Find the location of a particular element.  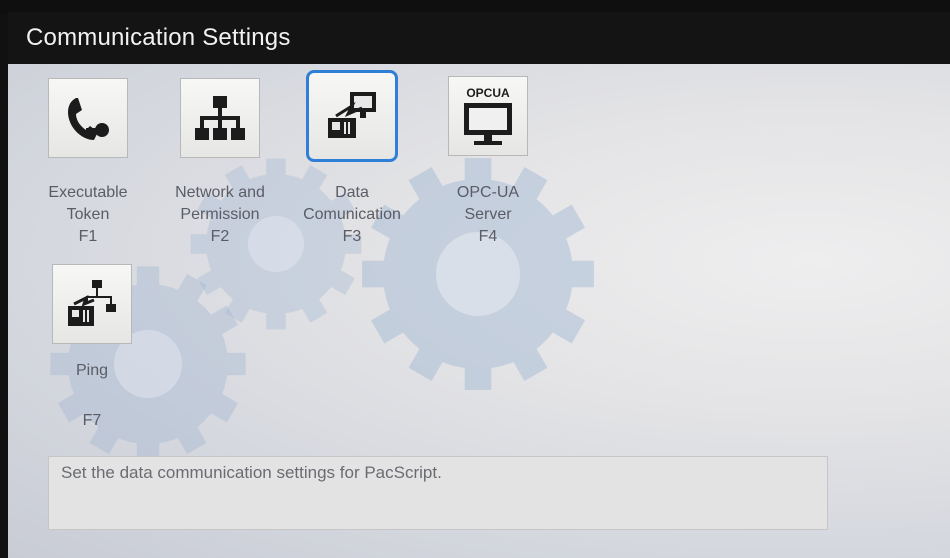

network-permission-button is located at coordinates (220, 118).